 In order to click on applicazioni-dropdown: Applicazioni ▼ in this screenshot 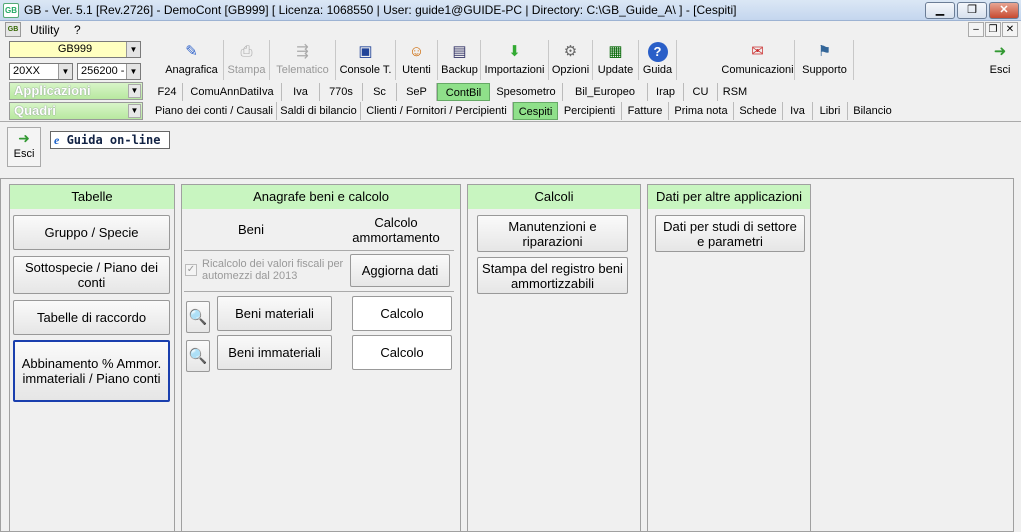, I will do `click(76, 91)`.